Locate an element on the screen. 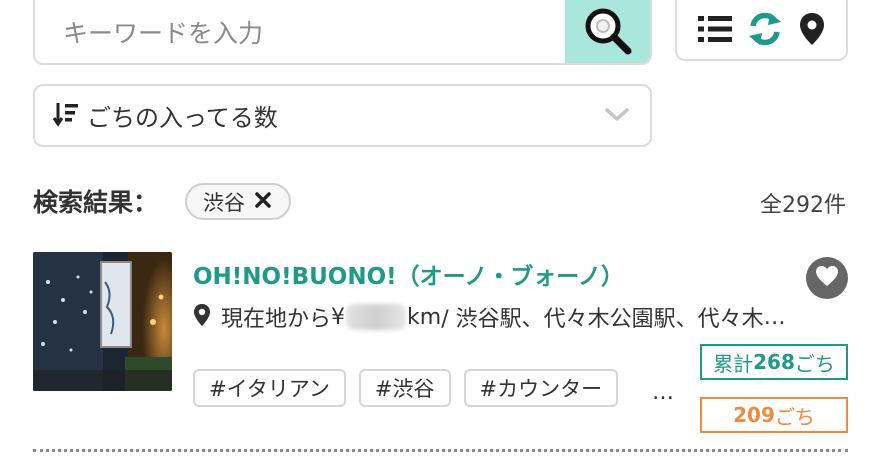  location-pin-icon is located at coordinates (202, 317).